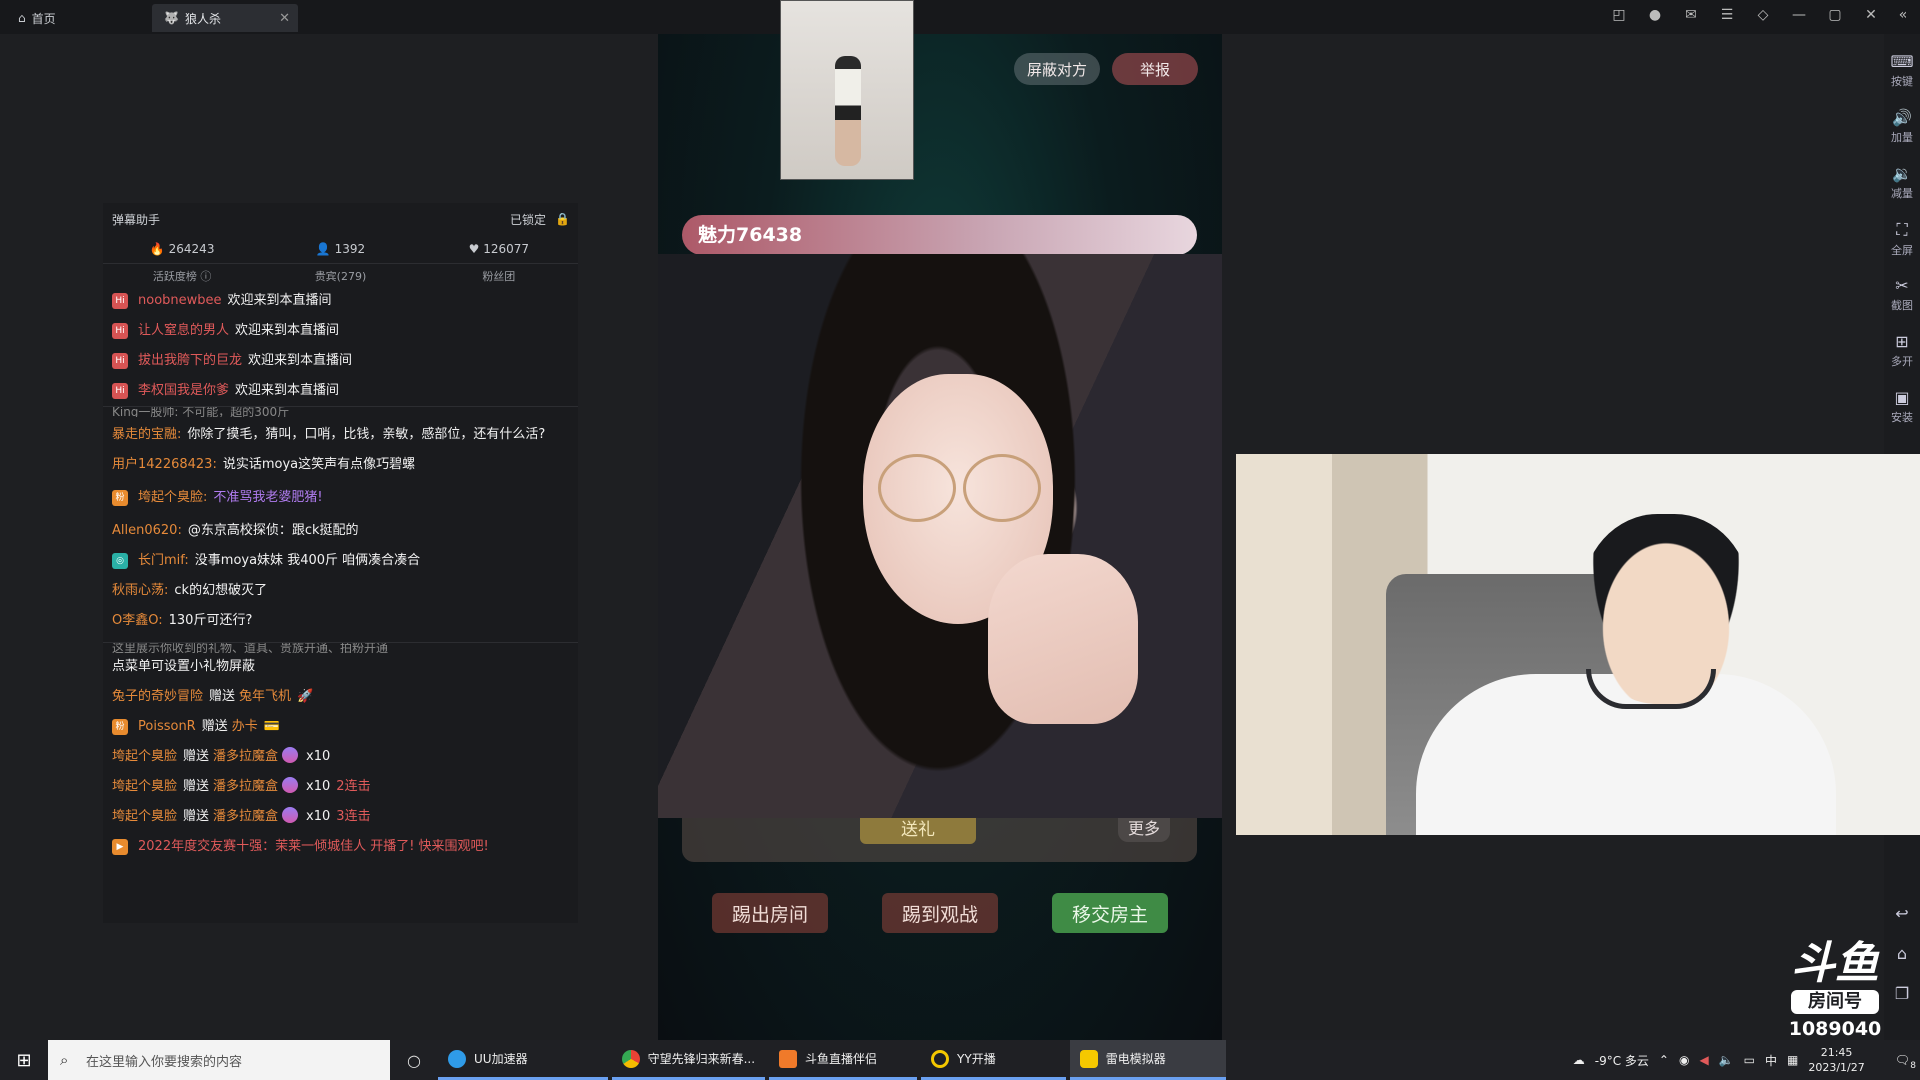 Image resolution: width=1920 pixels, height=1080 pixels. Describe the element at coordinates (1655, 15) in the screenshot. I see `avatar-icon: ●` at that location.